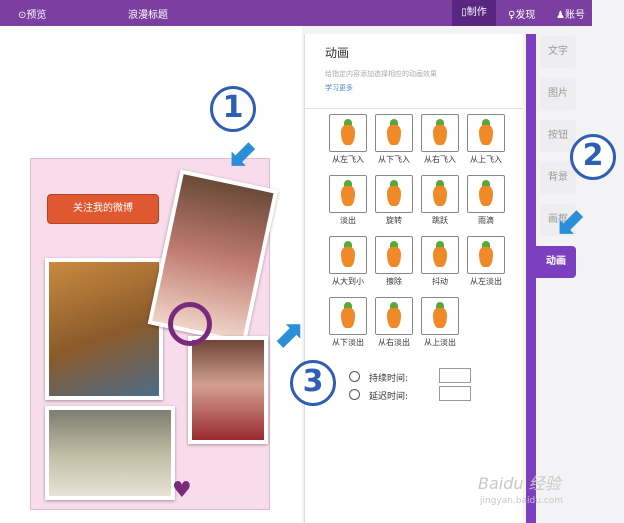  I want to click on duration-label: 持续时间:, so click(389, 379).